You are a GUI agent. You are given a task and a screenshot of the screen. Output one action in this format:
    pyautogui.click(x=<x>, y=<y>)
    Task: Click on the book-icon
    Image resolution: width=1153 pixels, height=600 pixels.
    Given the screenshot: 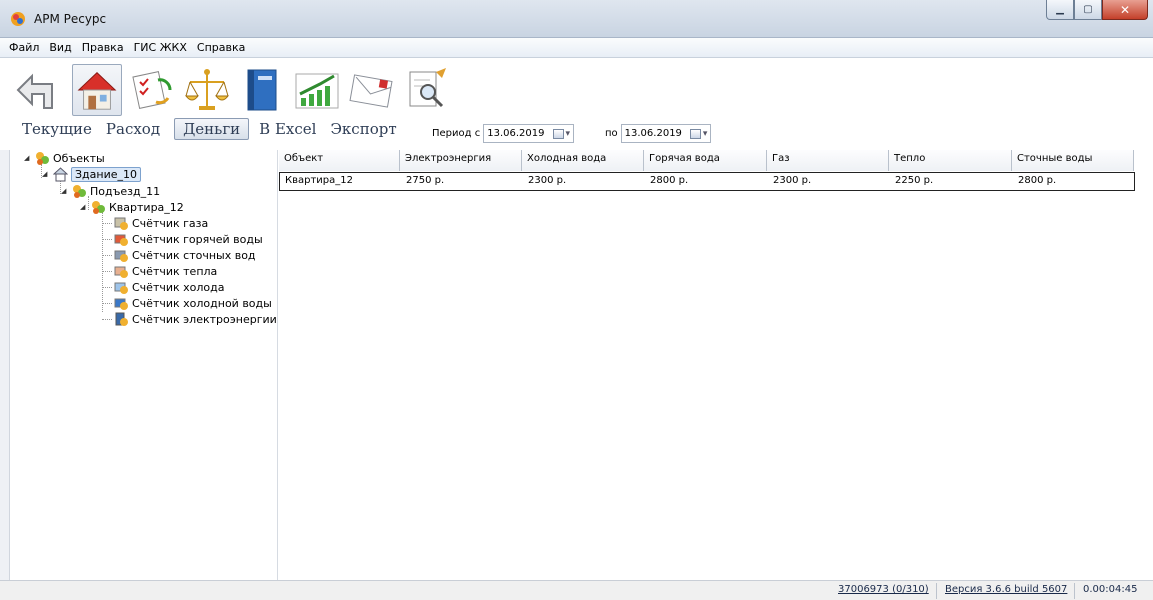 What is the action you would take?
    pyautogui.click(x=261, y=90)
    